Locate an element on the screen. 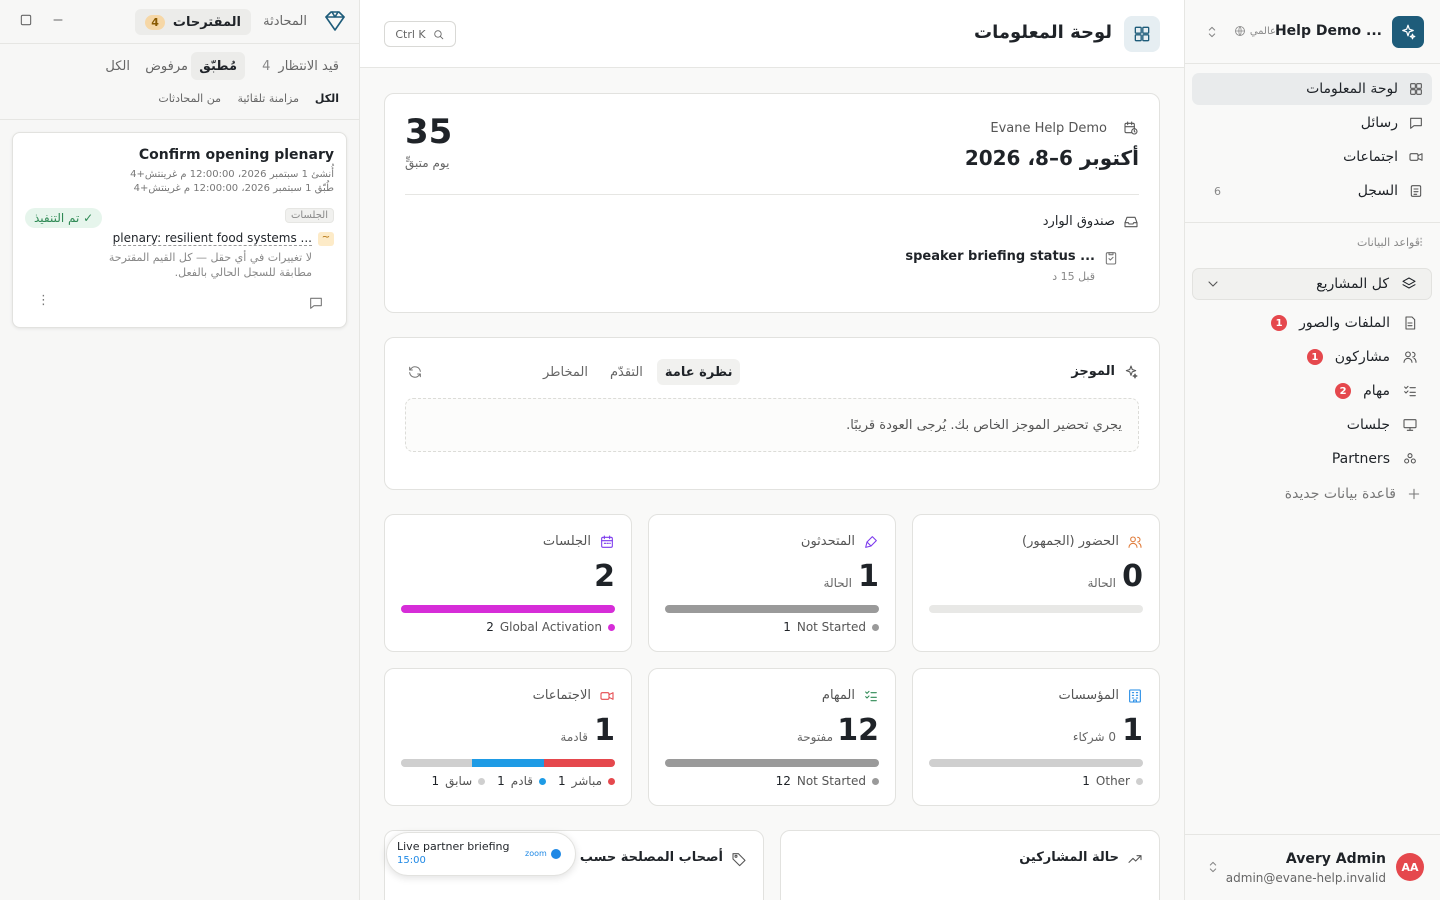 This screenshot has height=900, width=1440. comment-icon is located at coordinates (316, 303).